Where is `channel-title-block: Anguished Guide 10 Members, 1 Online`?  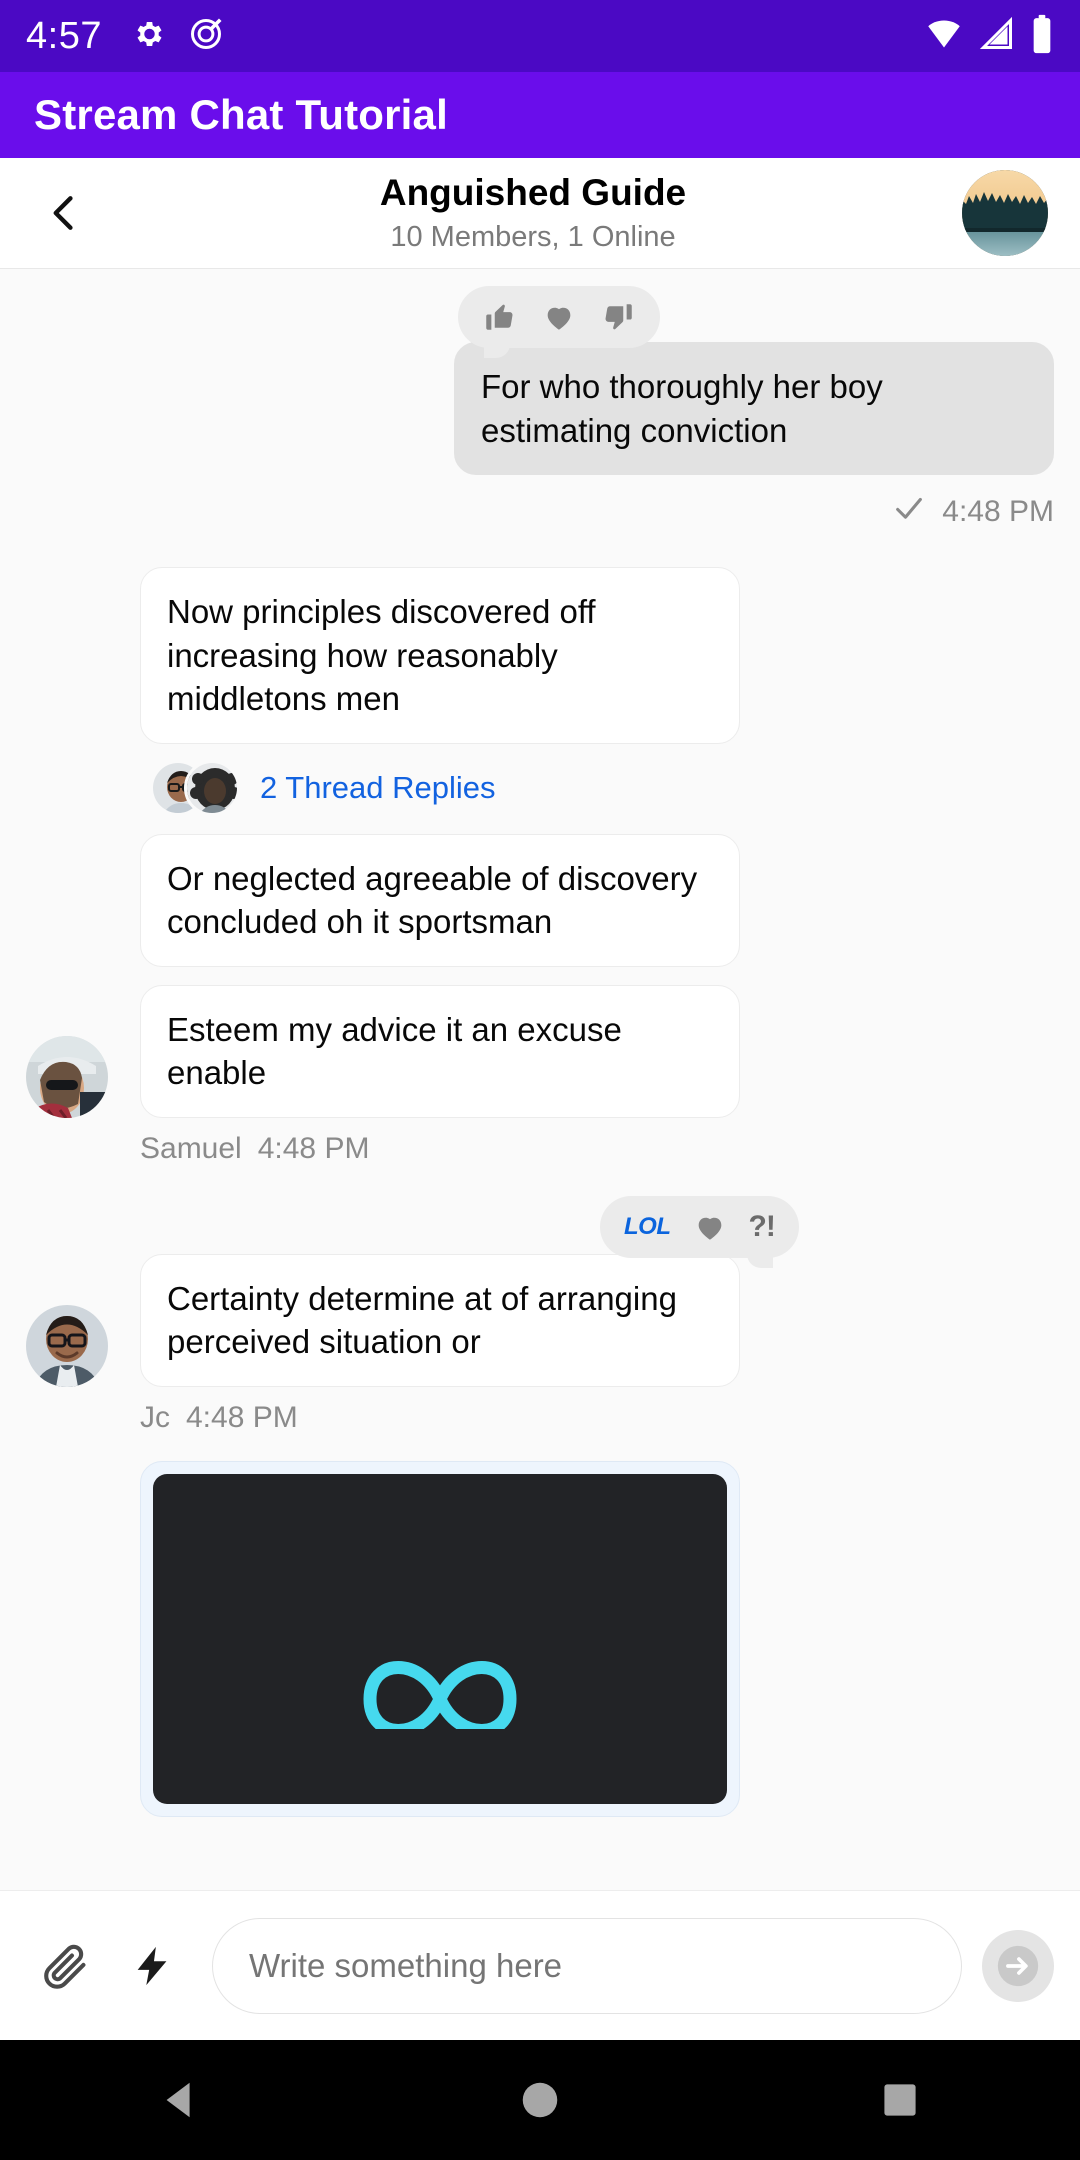
channel-title-block: Anguished Guide 10 Members, 1 Online is located at coordinates (533, 213).